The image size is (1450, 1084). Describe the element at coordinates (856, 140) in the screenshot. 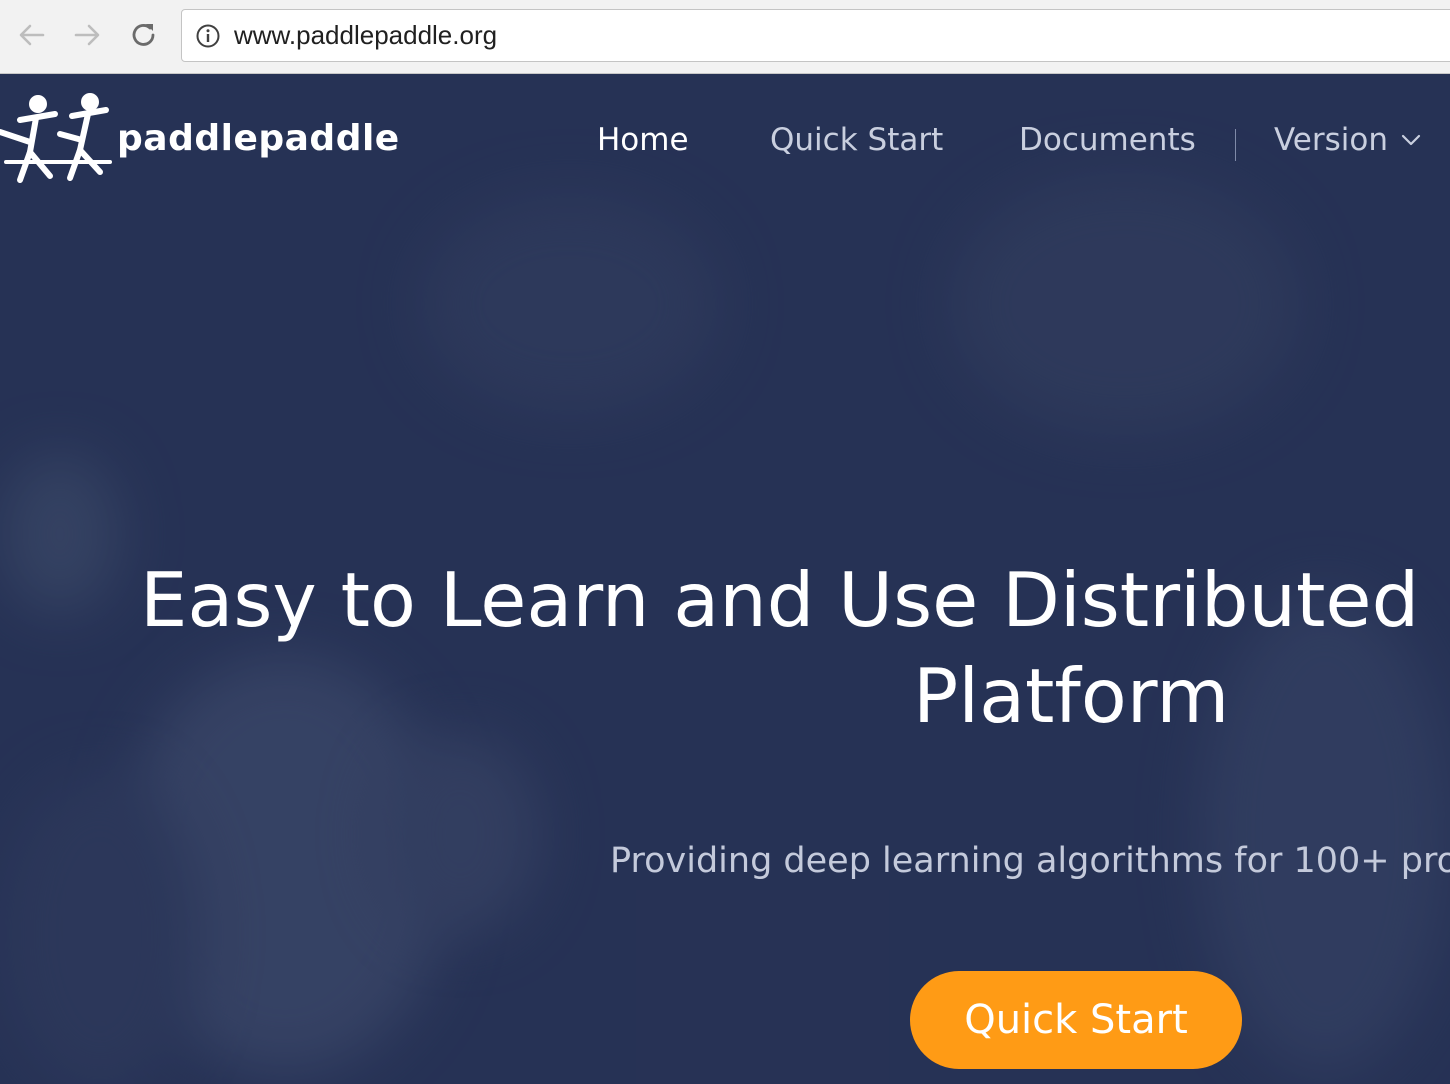

I see `nav-quick-start-link: Quick Start` at that location.